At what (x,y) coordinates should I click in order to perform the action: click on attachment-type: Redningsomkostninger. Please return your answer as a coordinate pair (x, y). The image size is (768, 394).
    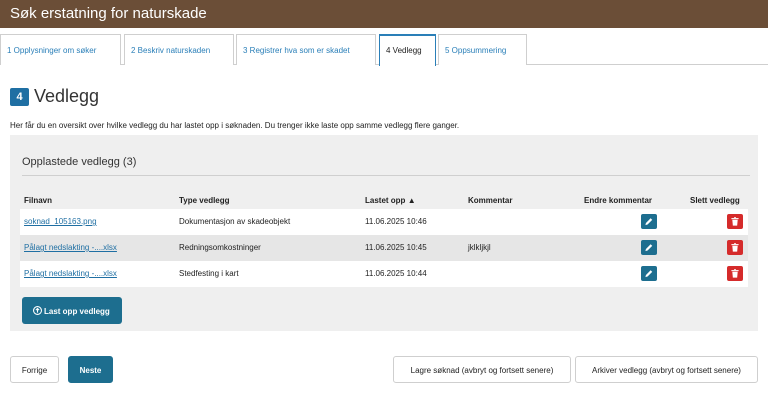
    Looking at the image, I should click on (220, 247).